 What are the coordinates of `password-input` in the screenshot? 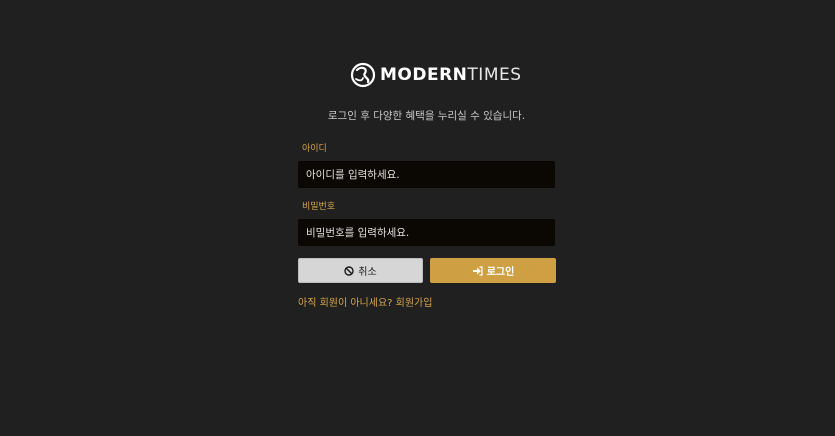 It's located at (426, 232).